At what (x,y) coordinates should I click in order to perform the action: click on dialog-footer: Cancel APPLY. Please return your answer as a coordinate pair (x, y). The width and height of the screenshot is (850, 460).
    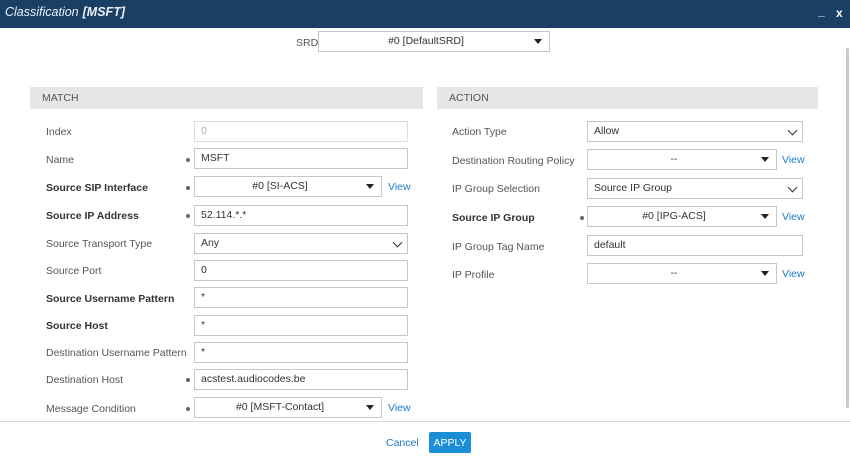
    Looking at the image, I should click on (425, 440).